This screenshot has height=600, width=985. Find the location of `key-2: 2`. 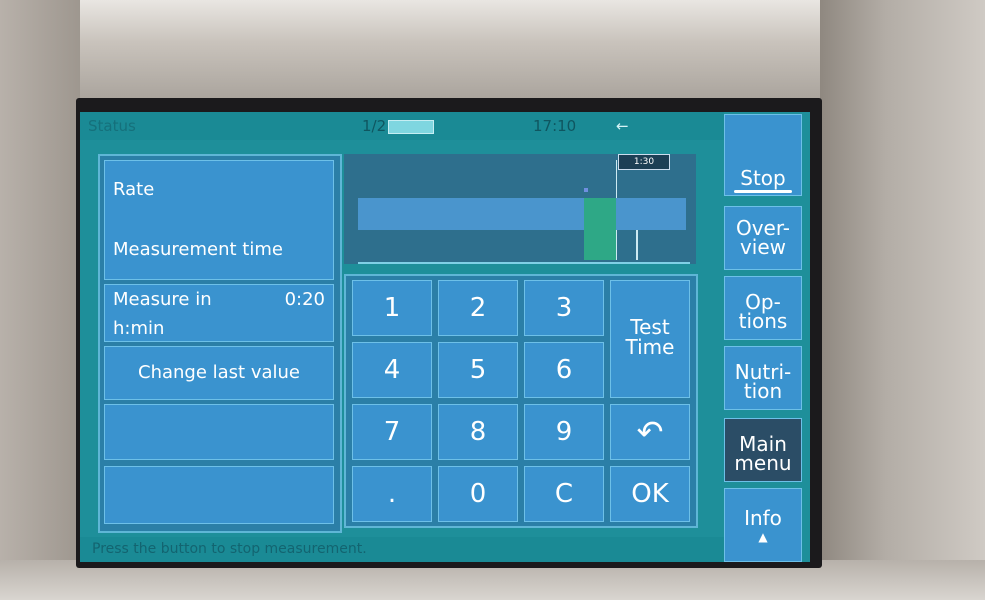

key-2: 2 is located at coordinates (478, 308).